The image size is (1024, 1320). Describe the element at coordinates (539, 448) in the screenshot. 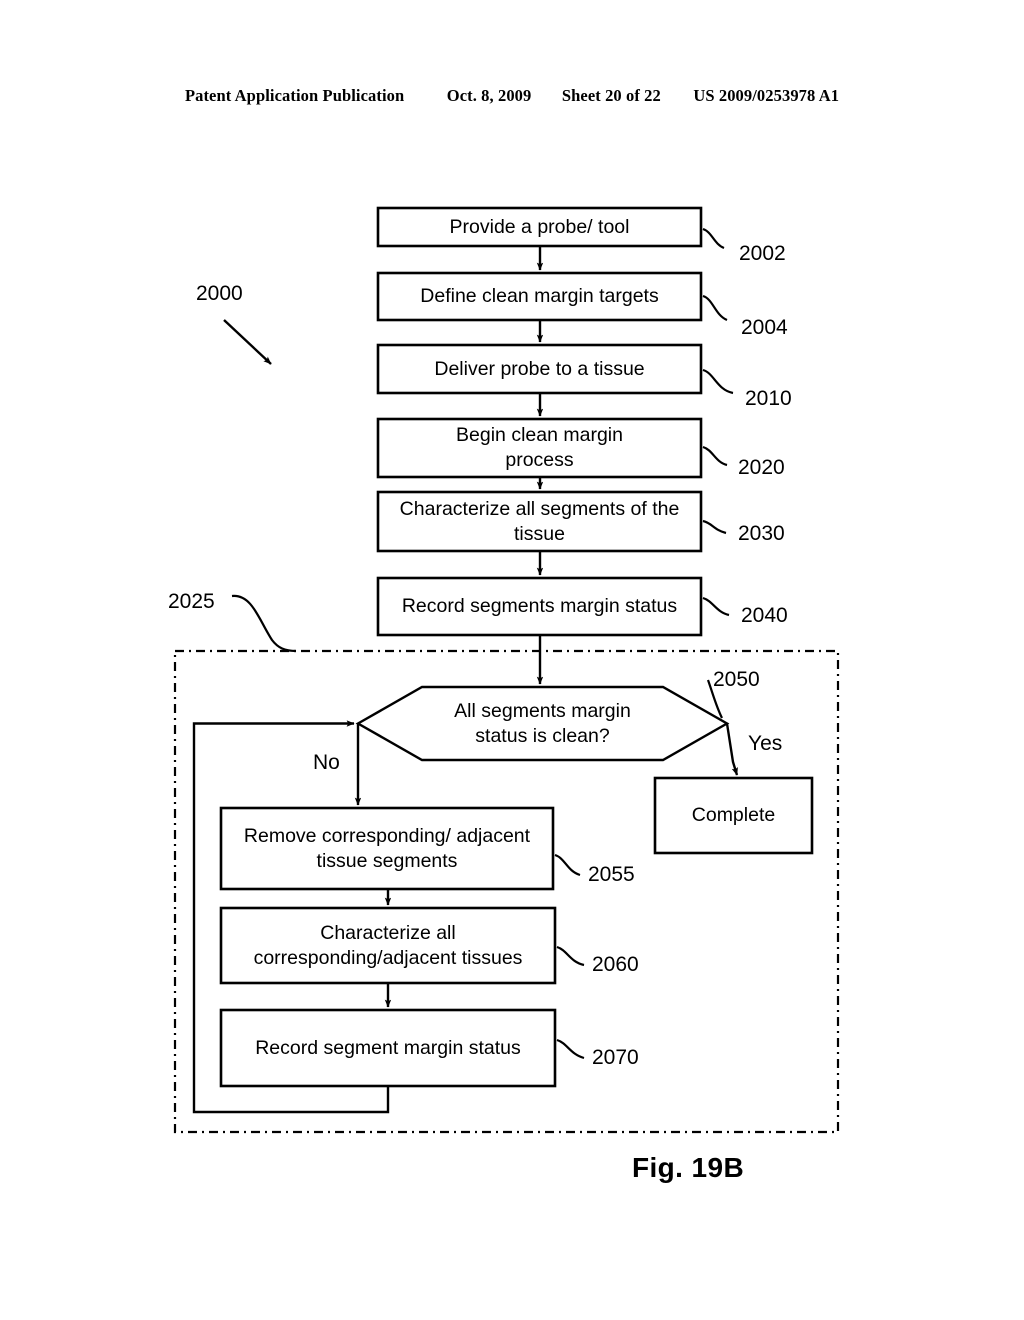

I see `node-box-2020` at that location.